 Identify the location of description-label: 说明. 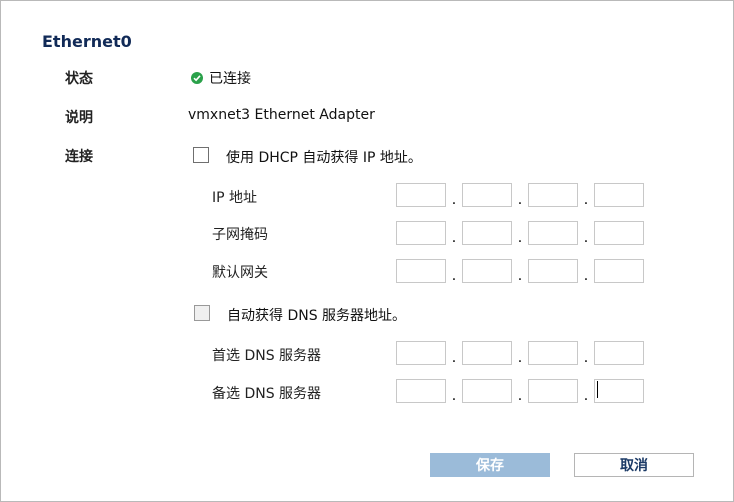
(79, 118).